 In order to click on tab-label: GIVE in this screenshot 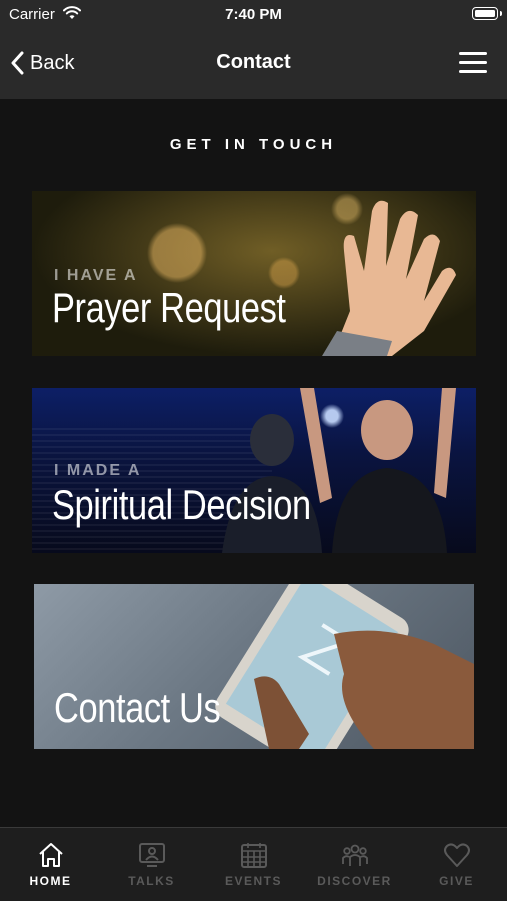, I will do `click(456, 881)`.